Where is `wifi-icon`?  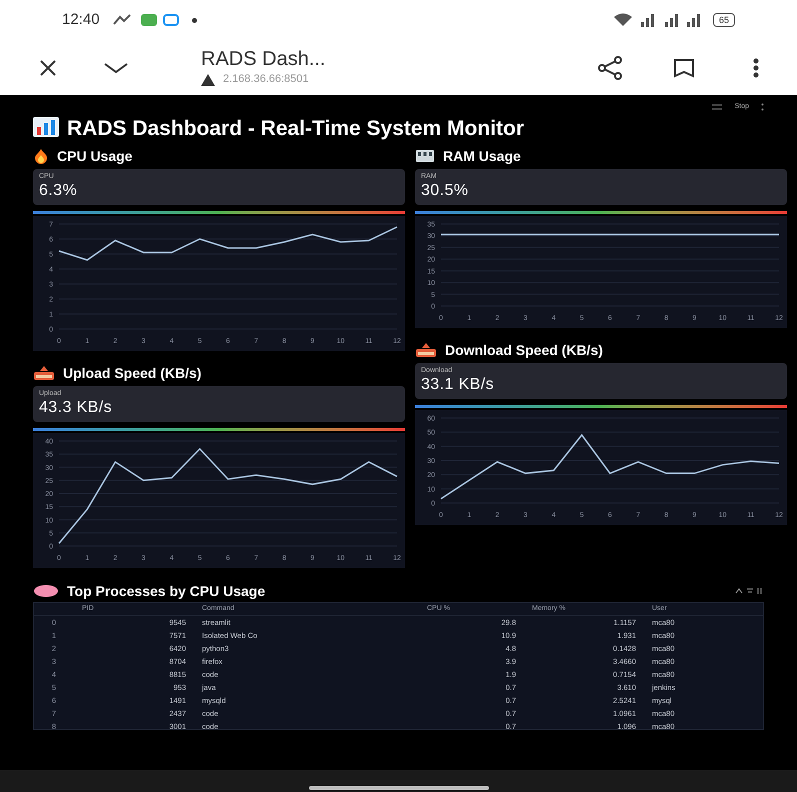
wifi-icon is located at coordinates (622, 20).